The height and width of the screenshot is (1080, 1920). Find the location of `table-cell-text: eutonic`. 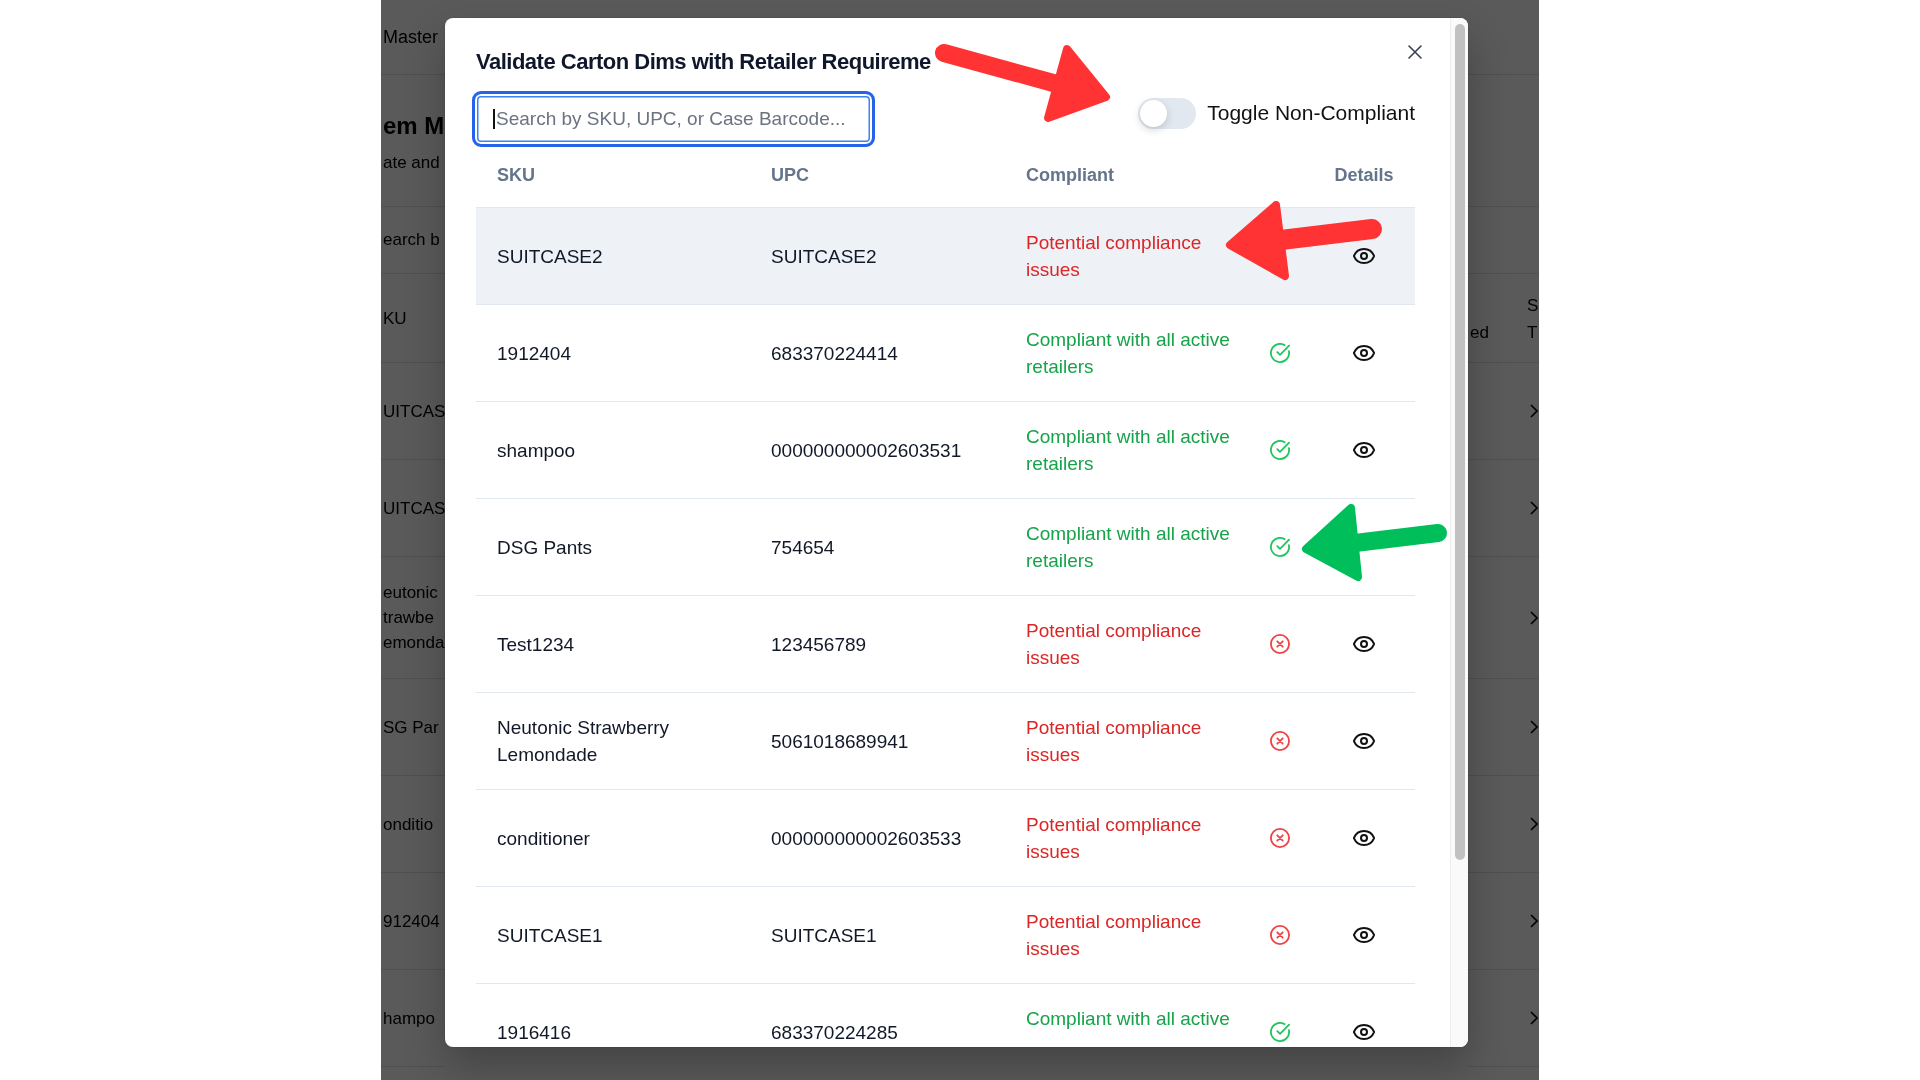

table-cell-text: eutonic is located at coordinates (410, 593).